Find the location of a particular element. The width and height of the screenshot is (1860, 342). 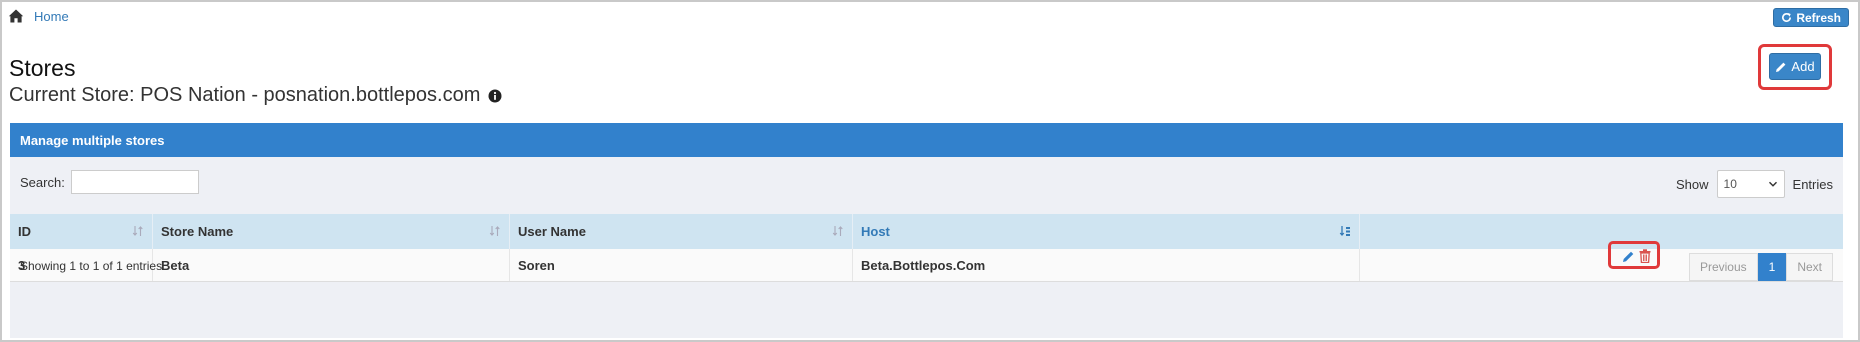

refresh-button-label: Refresh is located at coordinates (1818, 17).